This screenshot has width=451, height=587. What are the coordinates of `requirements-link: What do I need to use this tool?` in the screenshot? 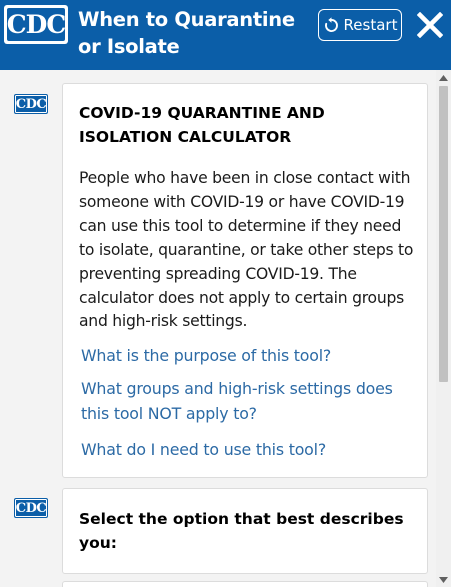 It's located at (241, 449).